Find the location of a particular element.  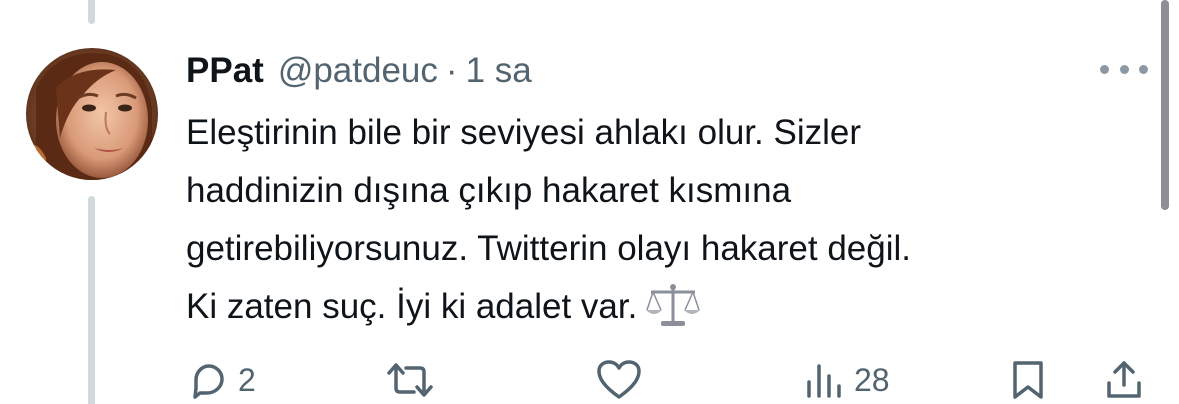

reply-icon is located at coordinates (208, 381).